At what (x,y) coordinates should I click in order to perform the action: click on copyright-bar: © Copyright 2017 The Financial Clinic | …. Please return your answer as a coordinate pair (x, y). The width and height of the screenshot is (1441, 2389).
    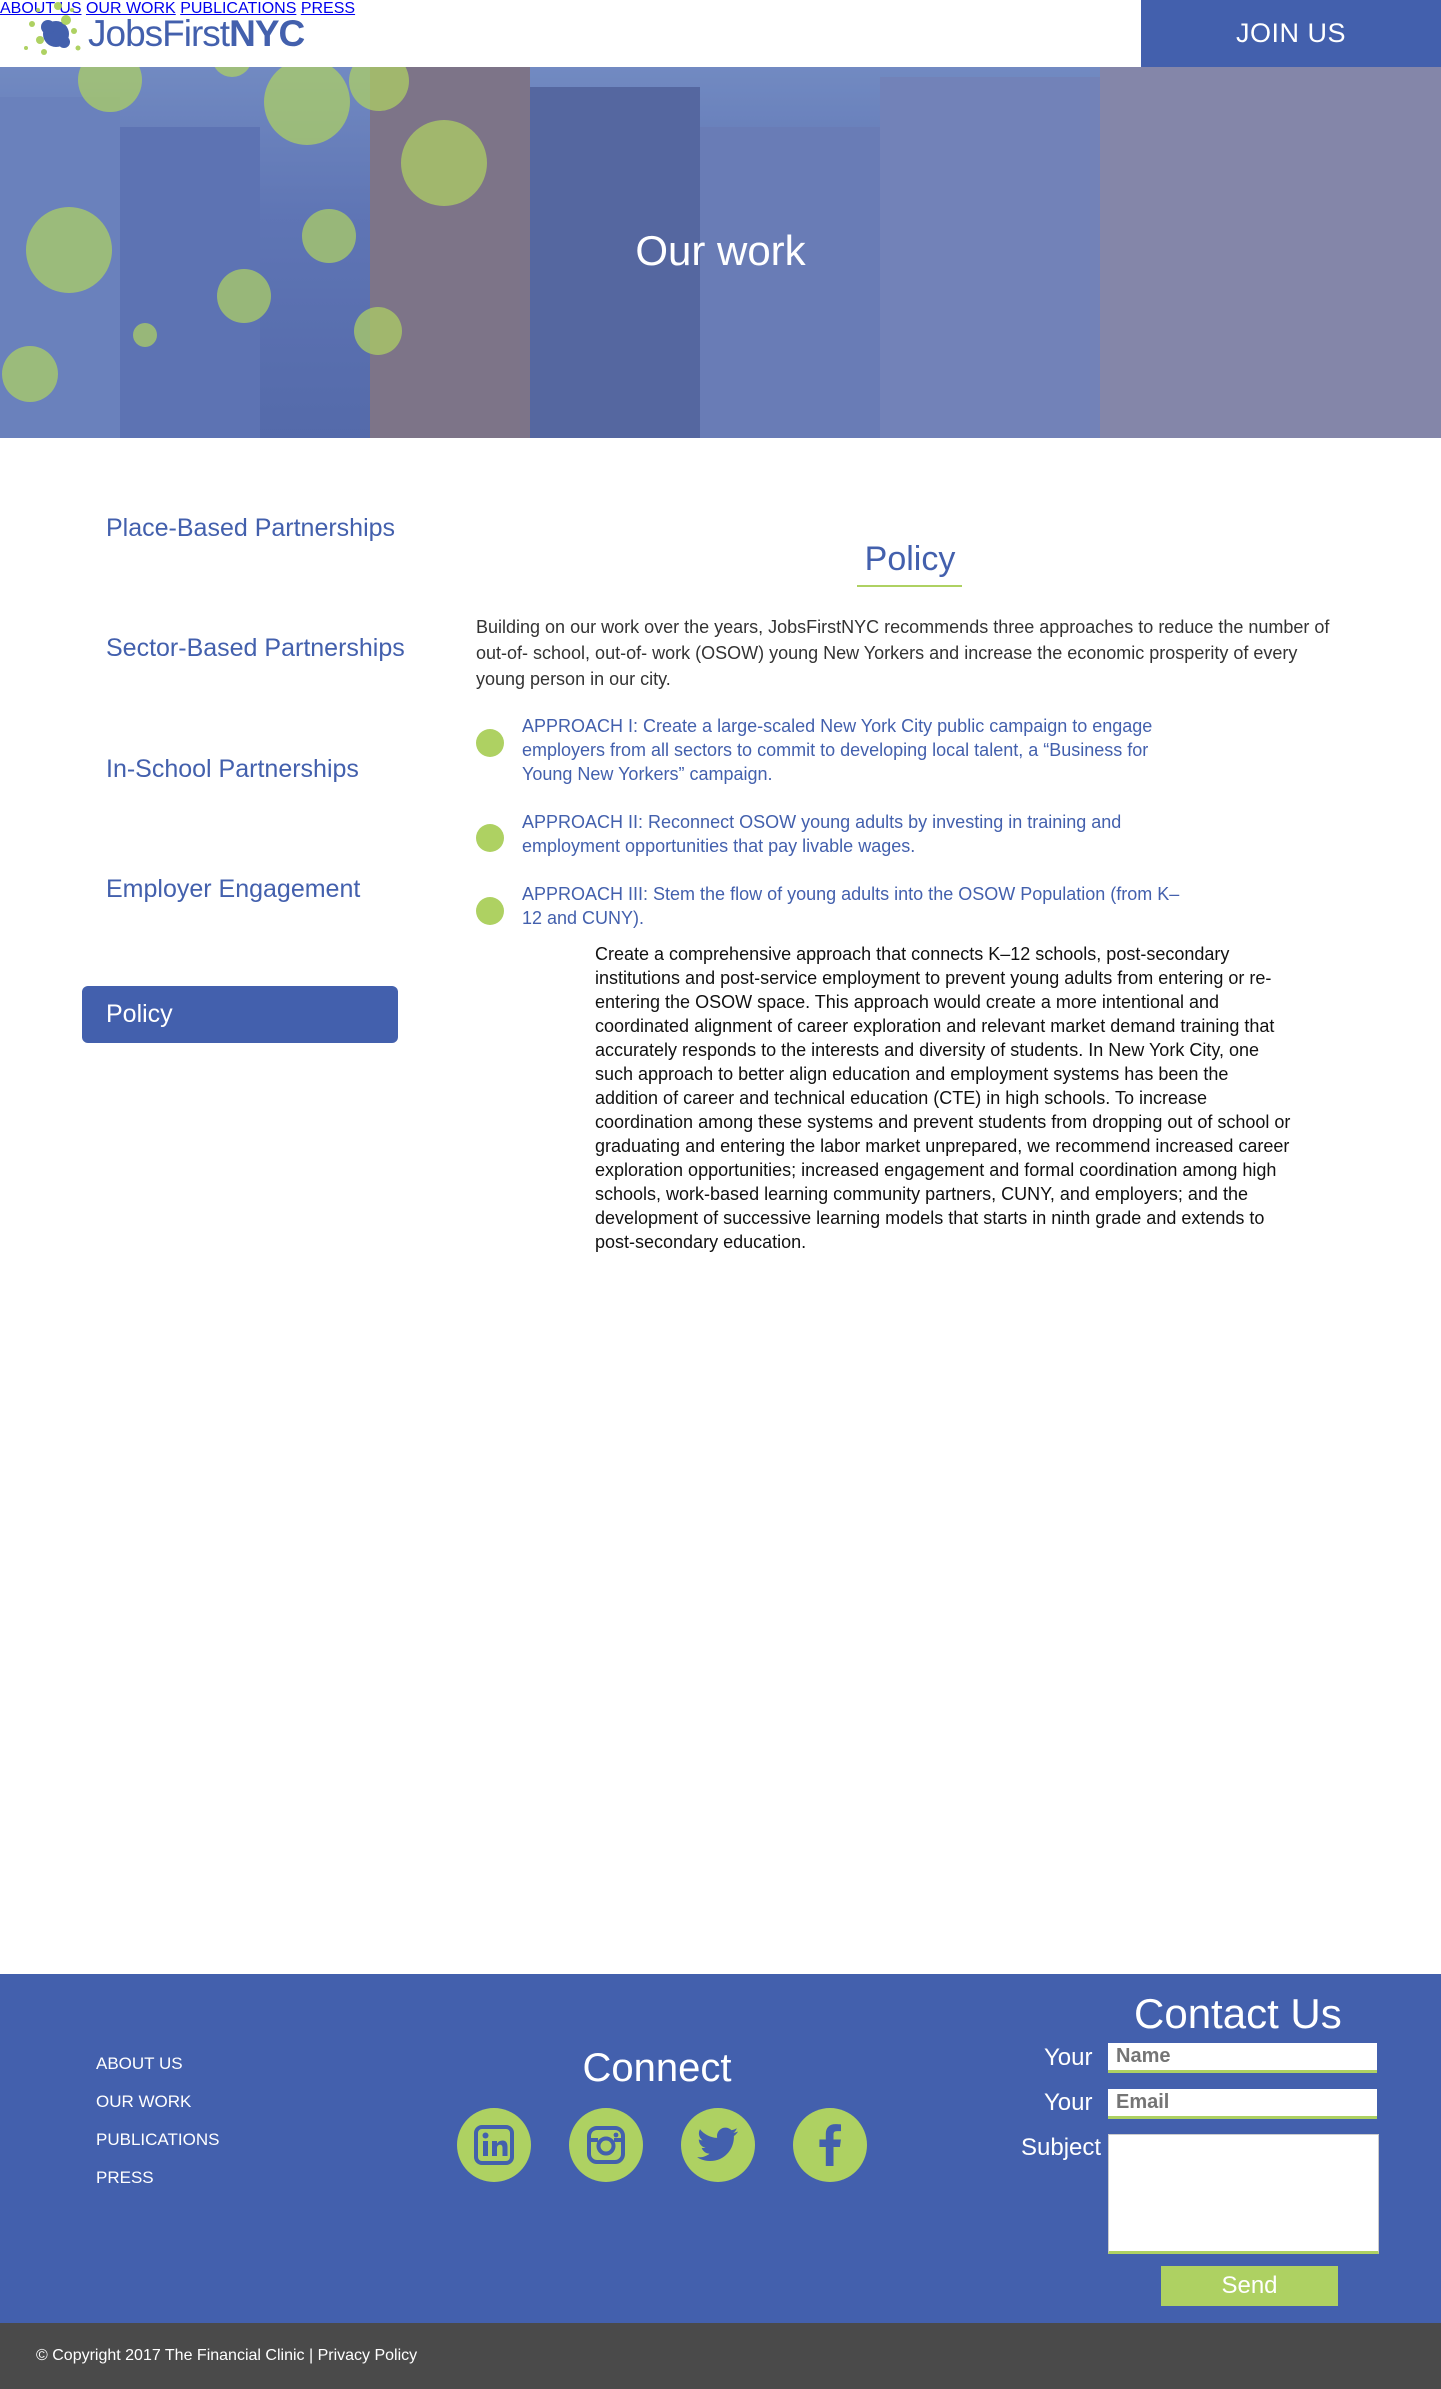
    Looking at the image, I should click on (720, 2356).